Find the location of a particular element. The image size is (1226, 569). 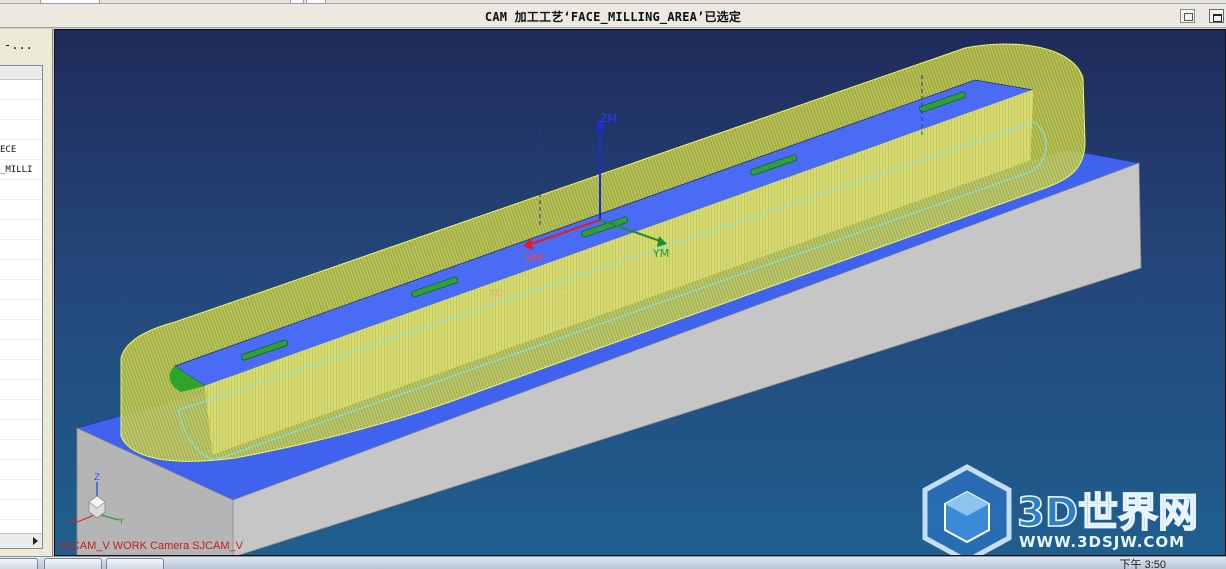

zm-label: ZM is located at coordinates (608, 118).